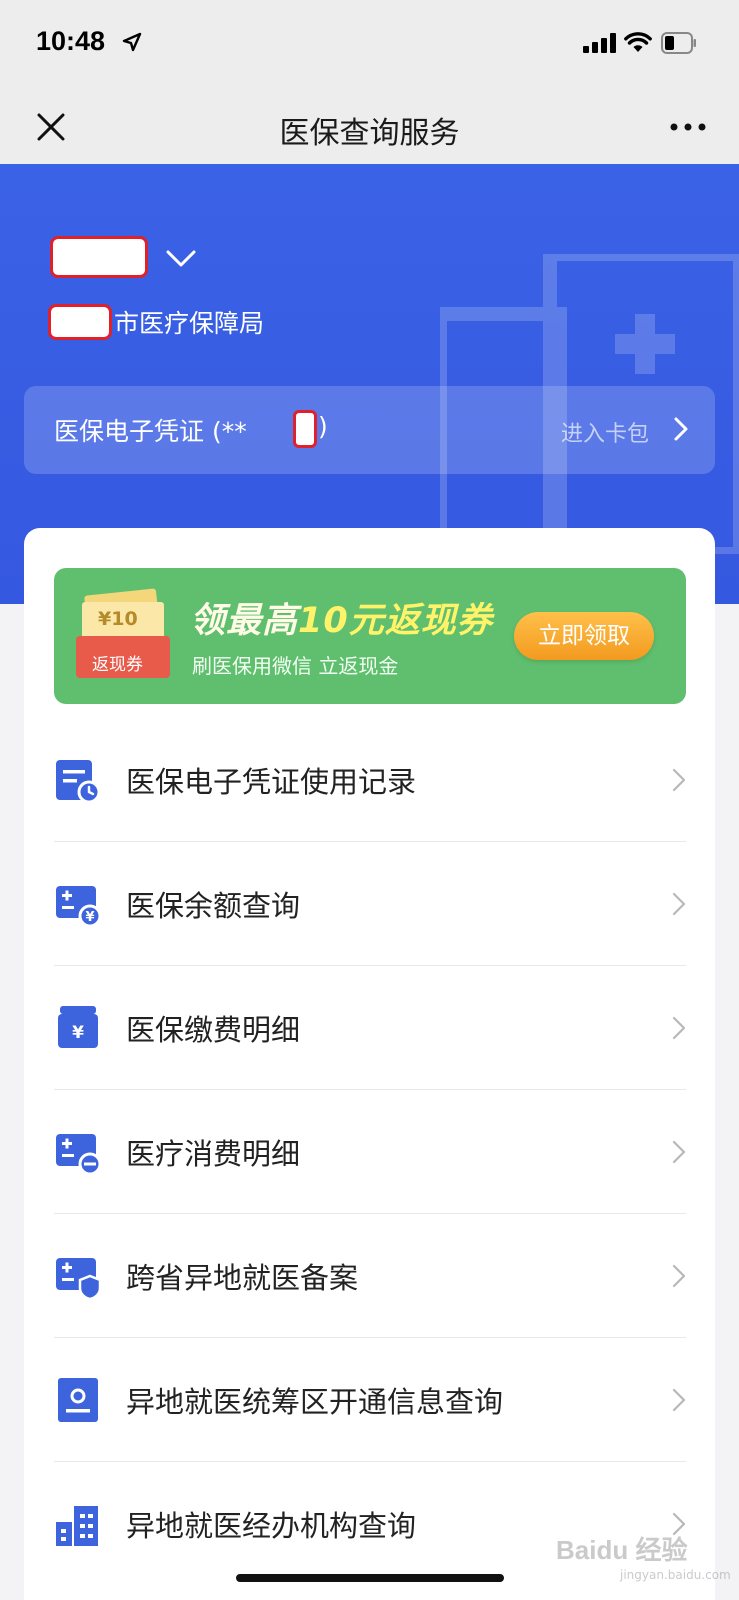 This screenshot has width=739, height=1600. Describe the element at coordinates (369, 133) in the screenshot. I see `page-title: 医保查询服务` at that location.